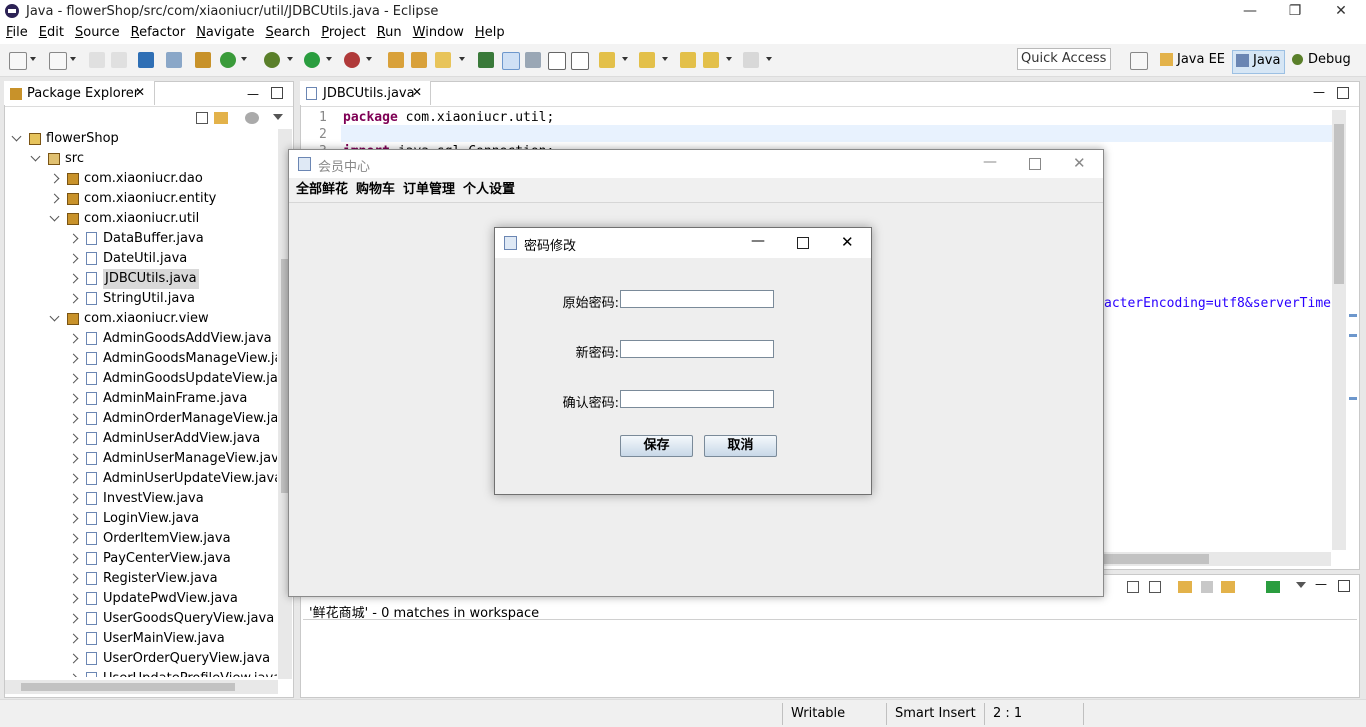 The width and height of the screenshot is (1366, 727). I want to click on member-maximize-button, so click(1035, 164).